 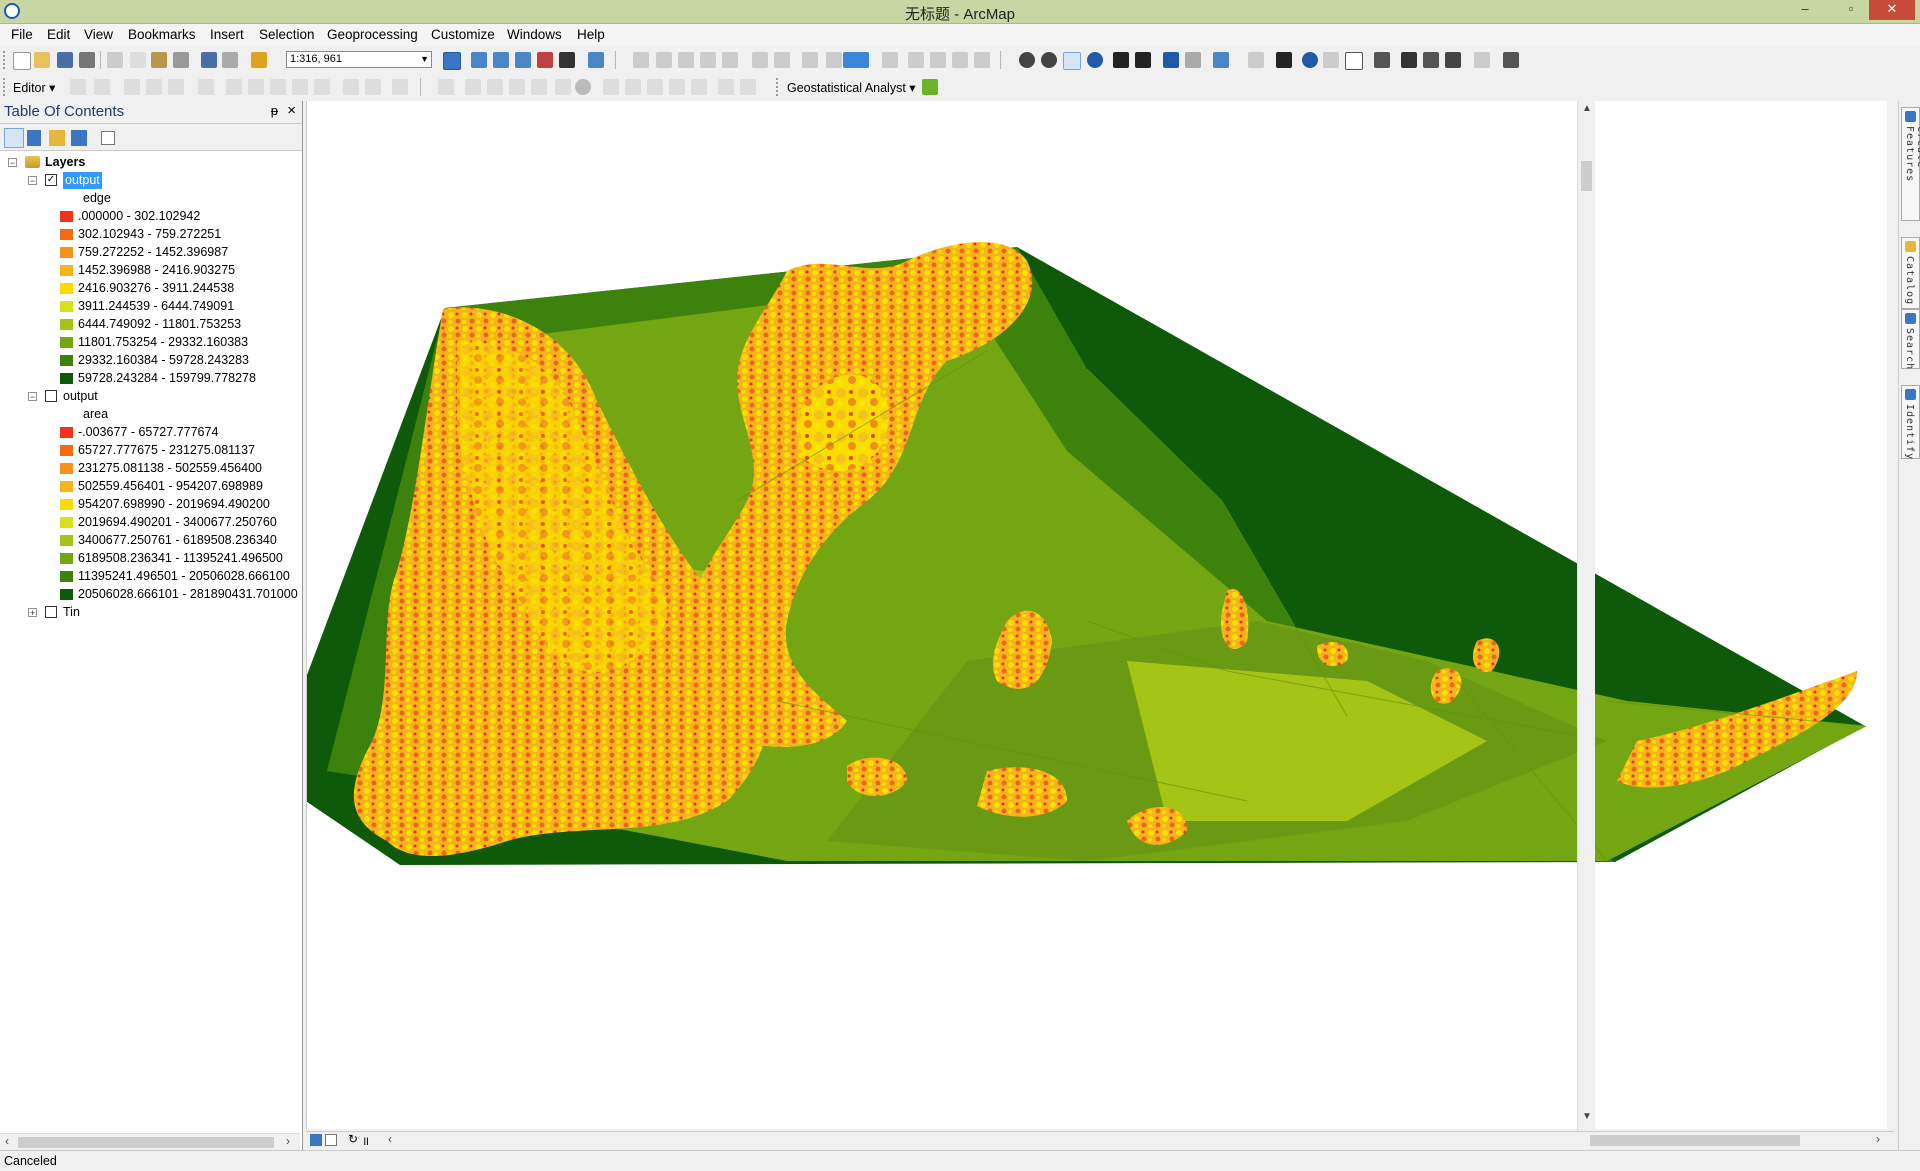 I want to click on layer-name: Tin, so click(x=71, y=612).